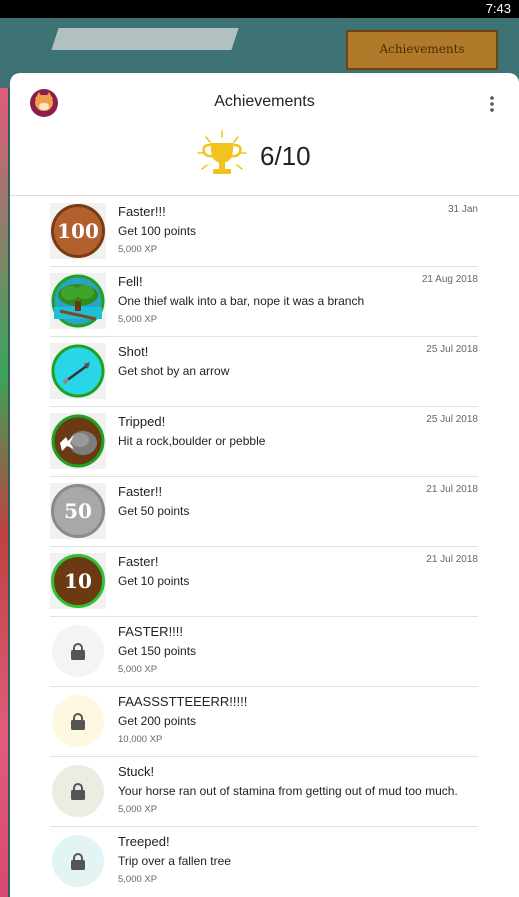 This screenshot has width=519, height=897. I want to click on achievement-name: Fell!, so click(130, 281).